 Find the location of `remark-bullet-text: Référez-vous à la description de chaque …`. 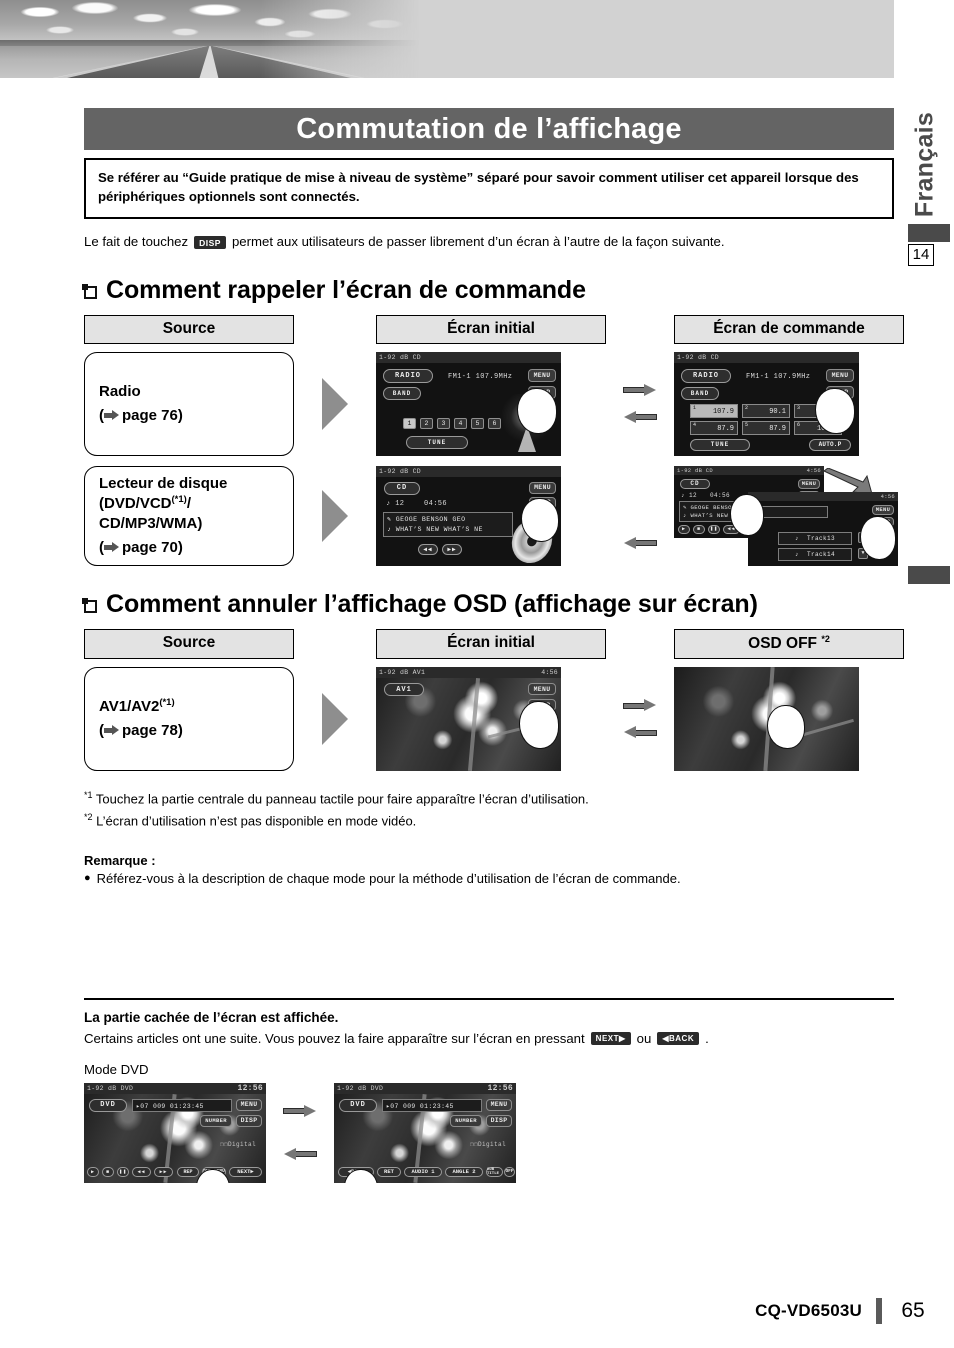

remark-bullet-text: Référez-vous à la description de chaque … is located at coordinates (388, 878).